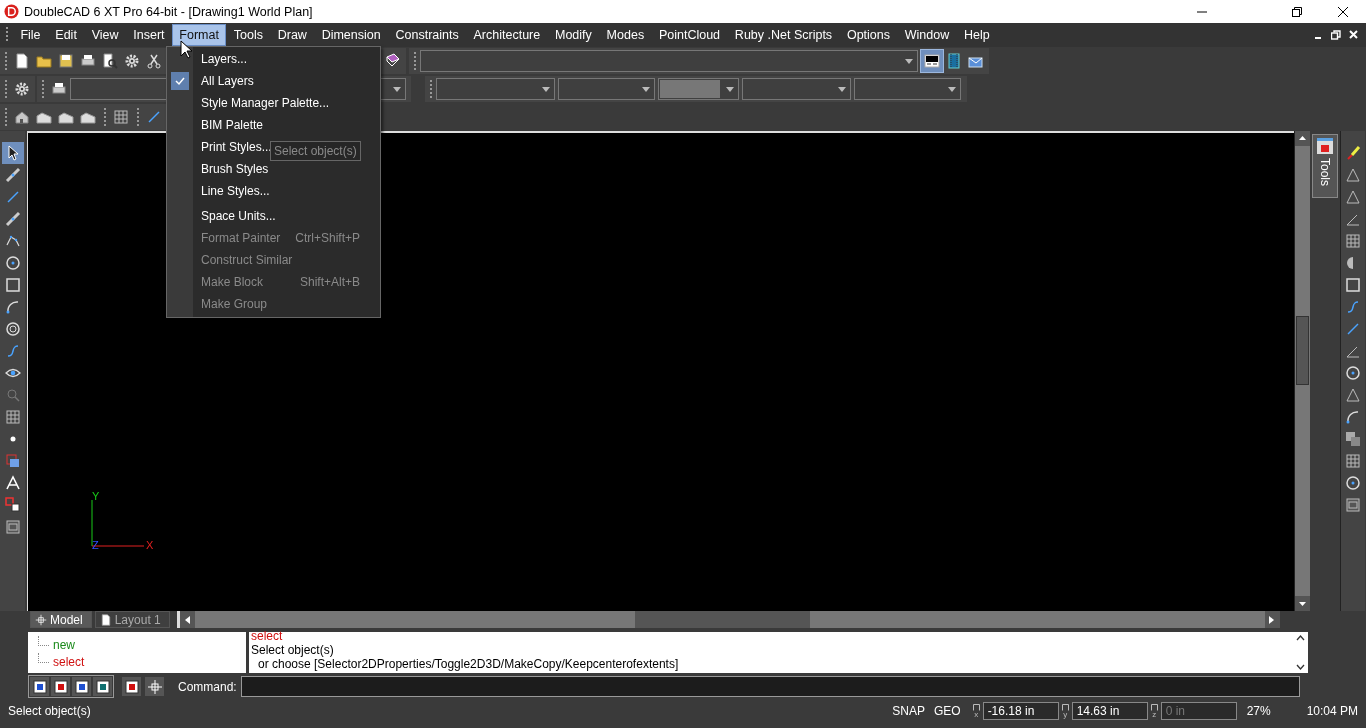 This screenshot has height=728, width=1366. I want to click on window-title: DoubleCAD 6 XT Pro 64-bit - [Drawing1 World Plan], so click(169, 11).